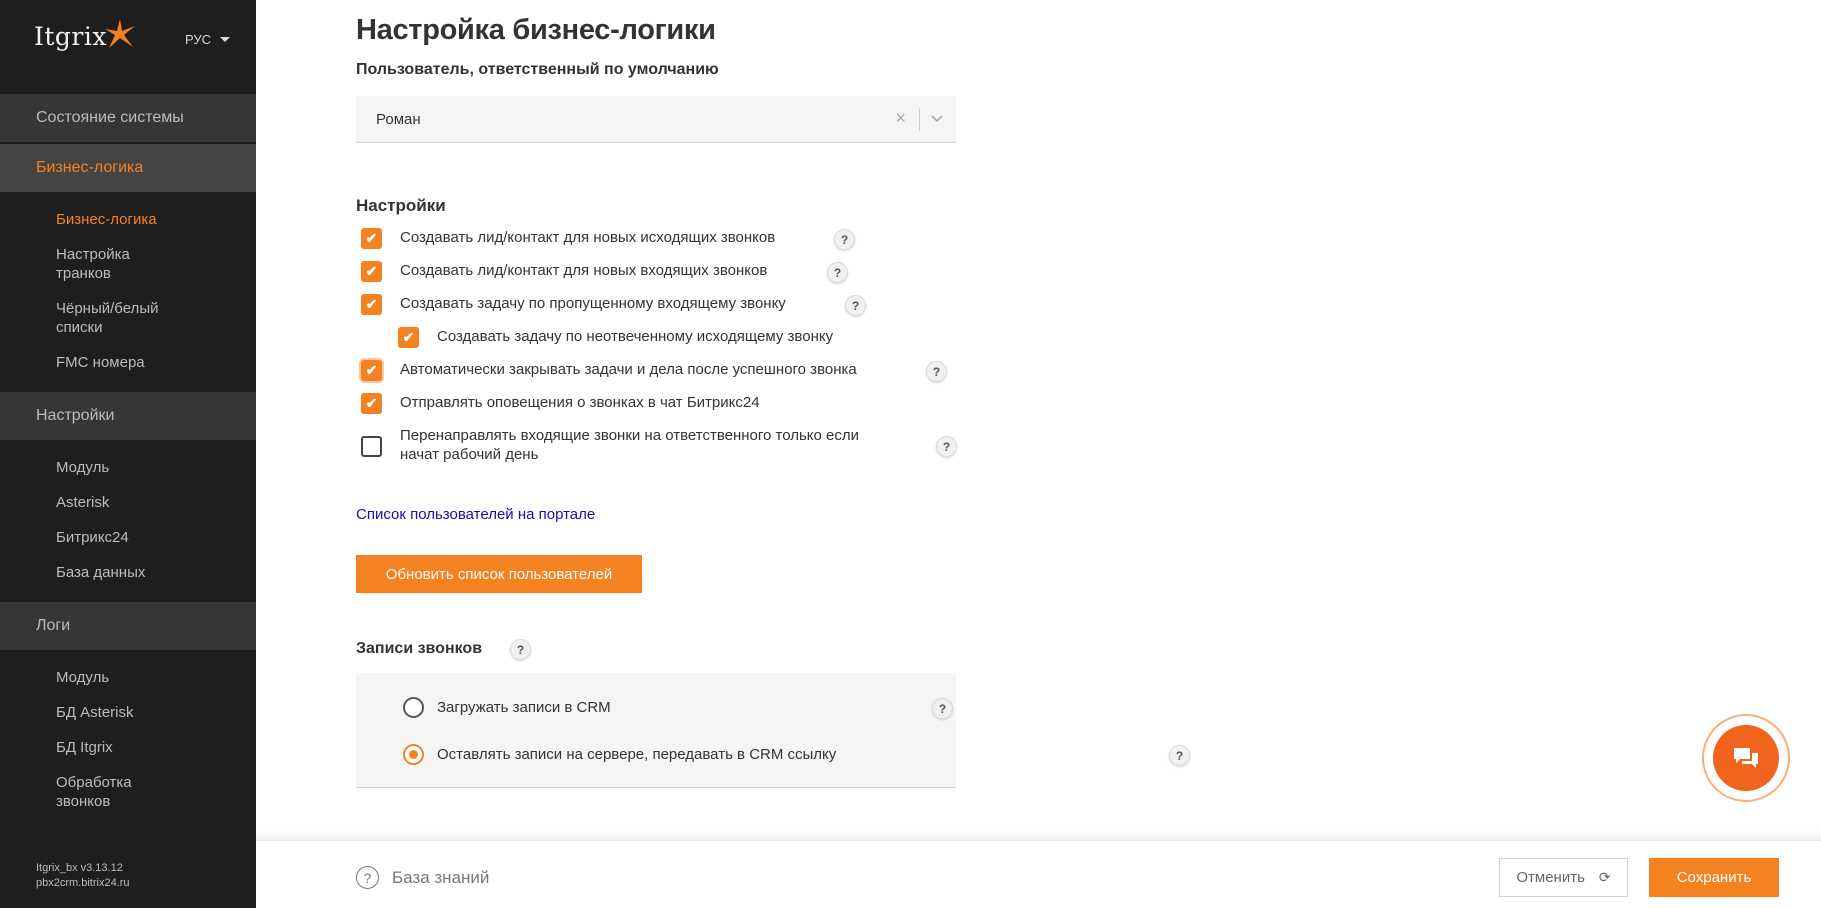 This screenshot has width=1821, height=908. I want to click on checkbox-chat-notify: ✔, so click(371, 403).